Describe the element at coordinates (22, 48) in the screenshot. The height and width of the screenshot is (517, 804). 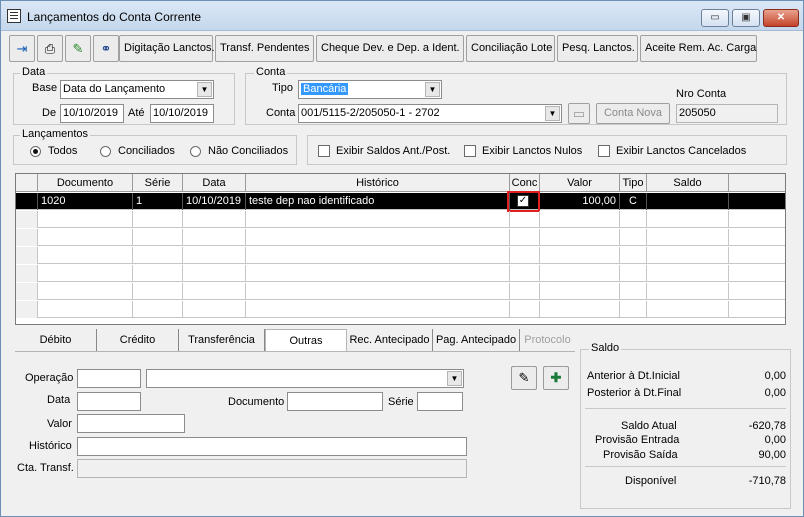
I see `exit-button: ⇥` at that location.